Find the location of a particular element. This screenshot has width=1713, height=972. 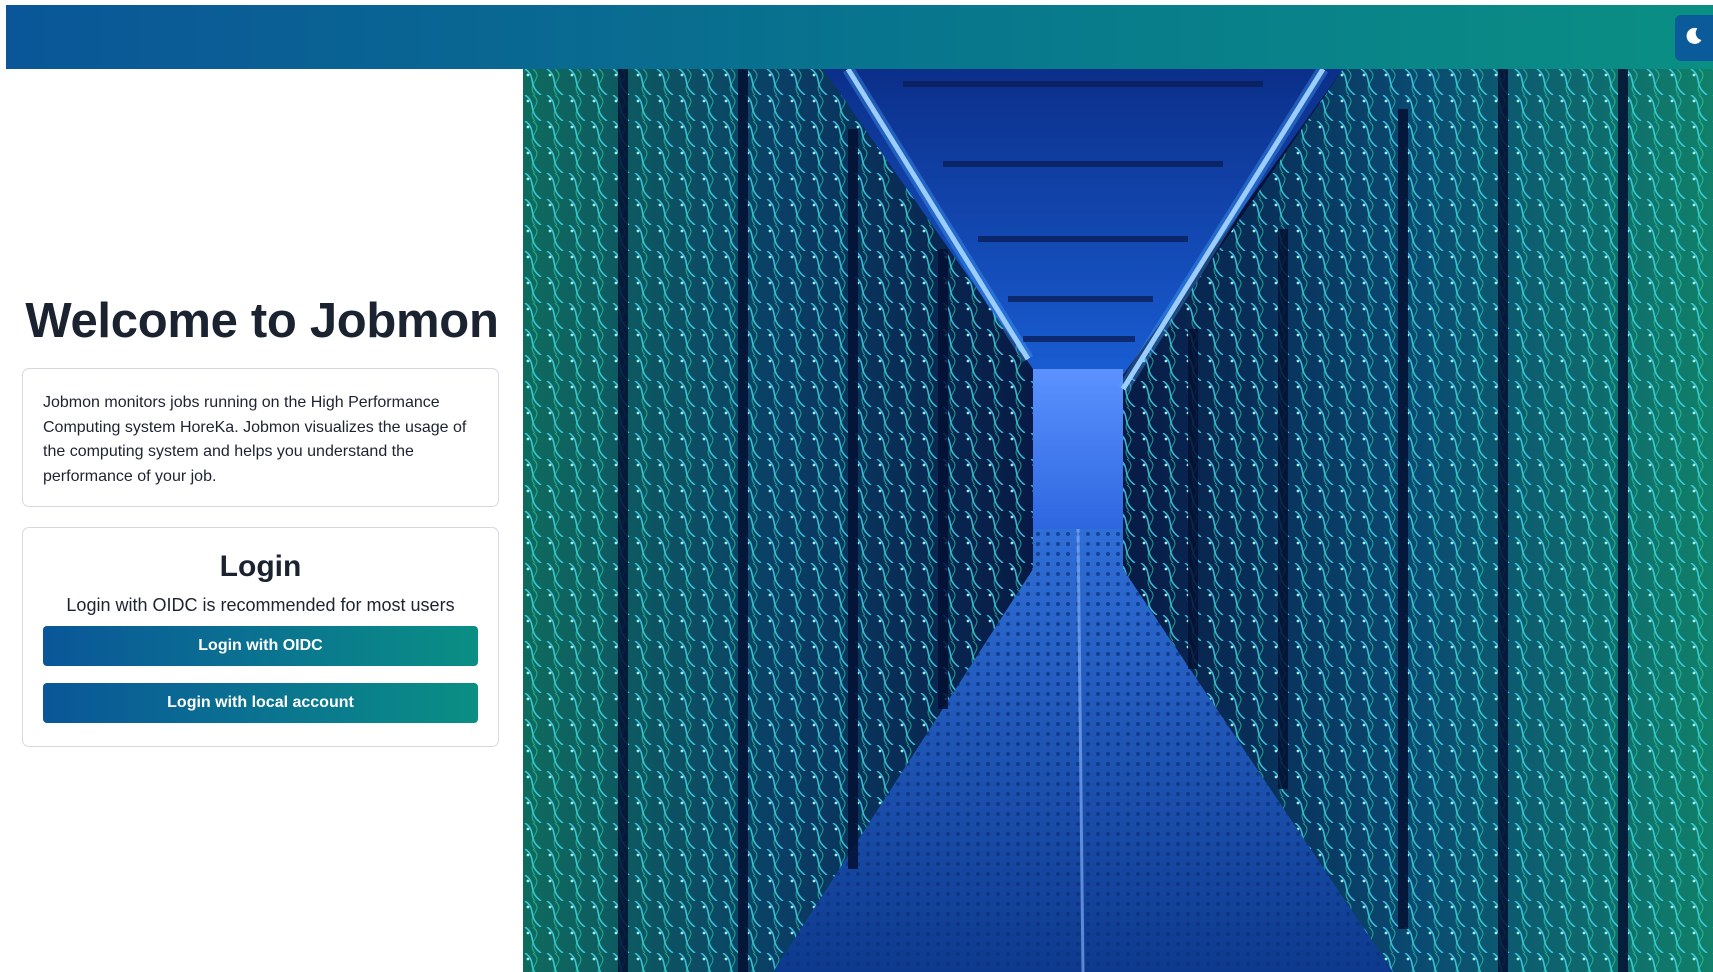

moon-icon is located at coordinates (1694, 38).